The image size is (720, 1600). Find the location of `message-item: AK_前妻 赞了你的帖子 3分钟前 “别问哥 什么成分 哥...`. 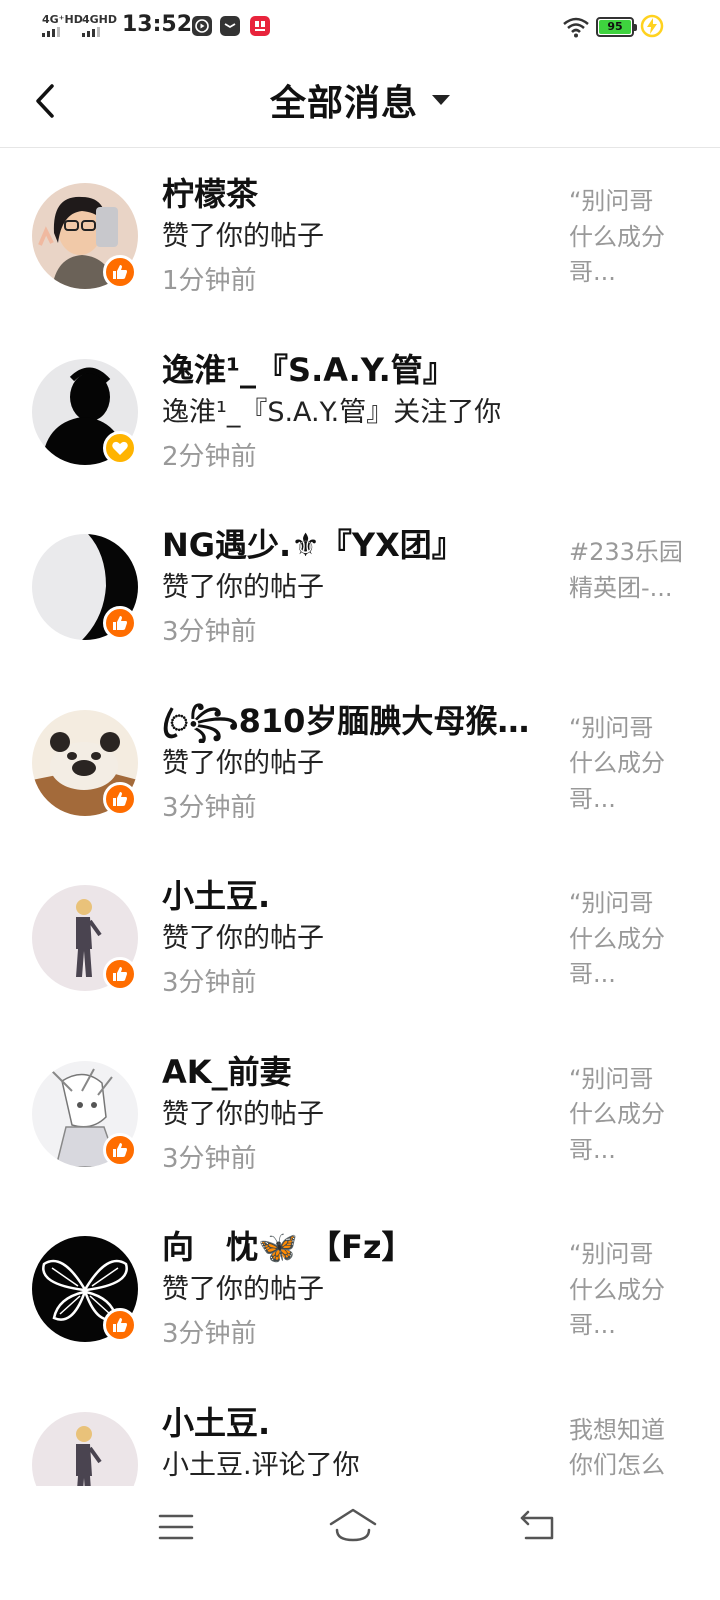

message-item: AK_前妻 赞了你的帖子 3分钟前 “别问哥 什么成分 哥... is located at coordinates (360, 1116).